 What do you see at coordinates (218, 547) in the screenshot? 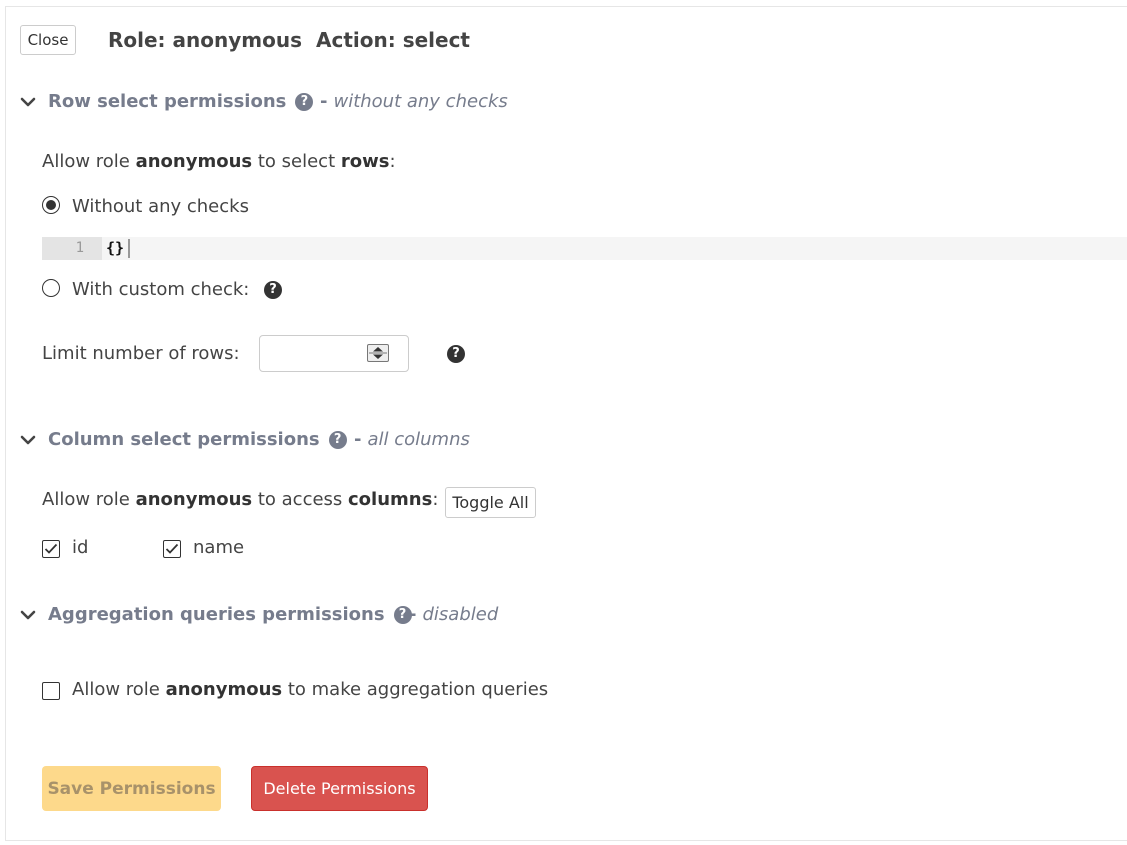
I see `column-label-name: name` at bounding box center [218, 547].